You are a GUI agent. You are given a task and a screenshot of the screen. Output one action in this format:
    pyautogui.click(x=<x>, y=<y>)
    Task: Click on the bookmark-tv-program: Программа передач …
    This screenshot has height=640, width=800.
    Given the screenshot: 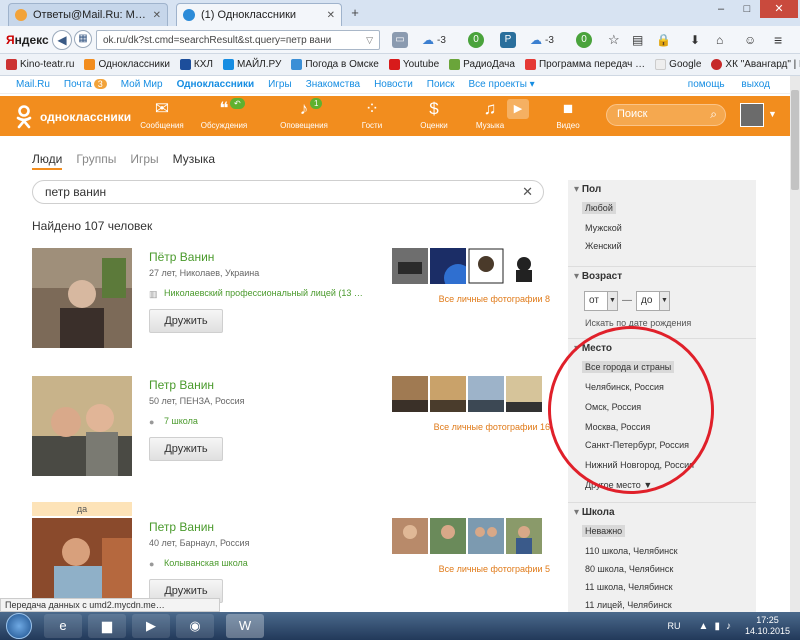 What is the action you would take?
    pyautogui.click(x=584, y=64)
    